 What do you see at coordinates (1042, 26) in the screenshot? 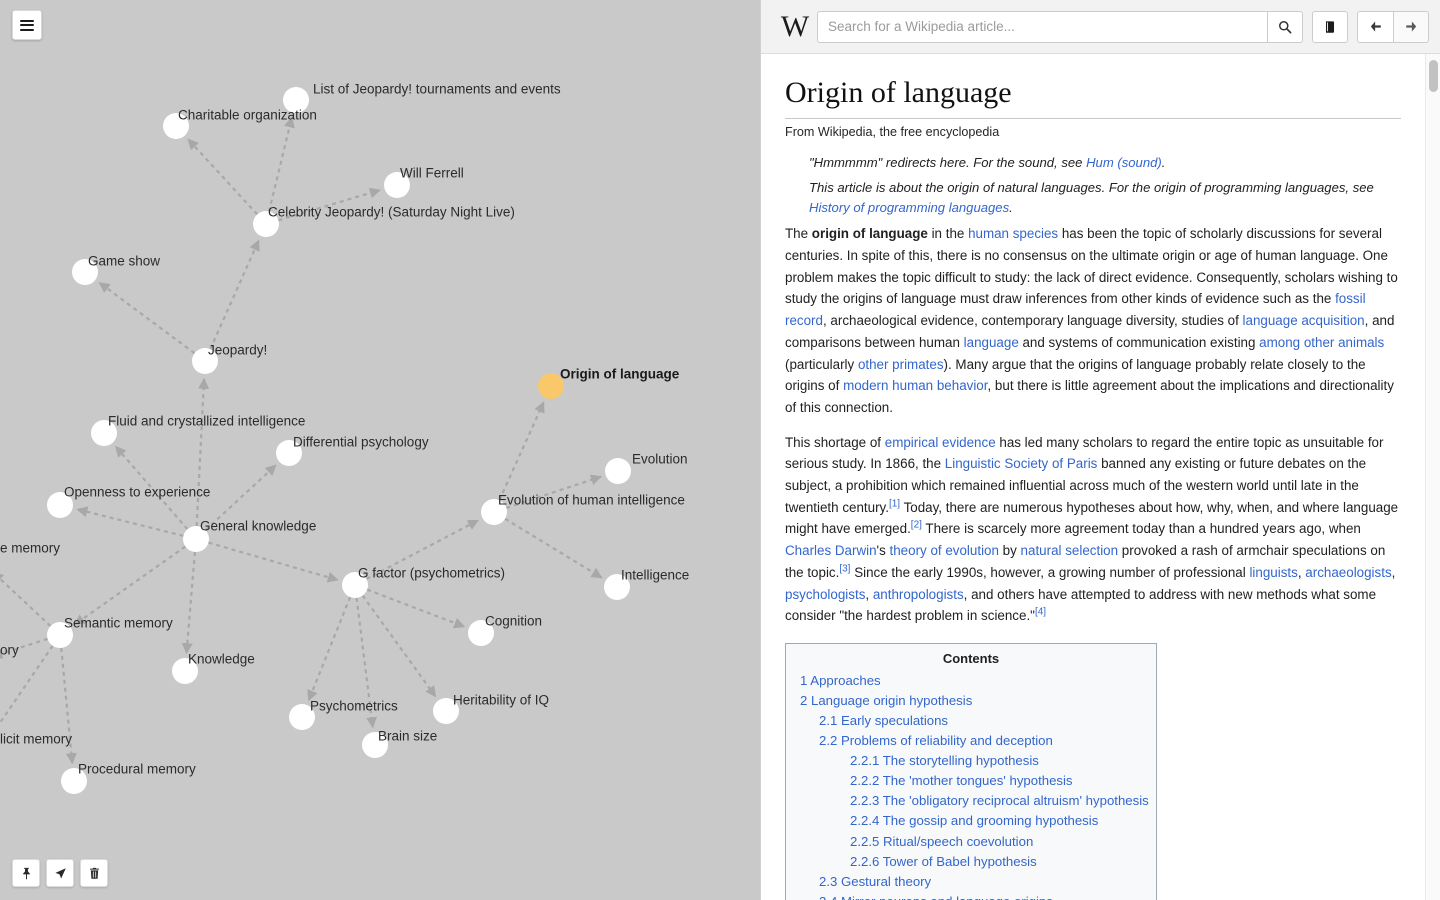
I see `search-input` at bounding box center [1042, 26].